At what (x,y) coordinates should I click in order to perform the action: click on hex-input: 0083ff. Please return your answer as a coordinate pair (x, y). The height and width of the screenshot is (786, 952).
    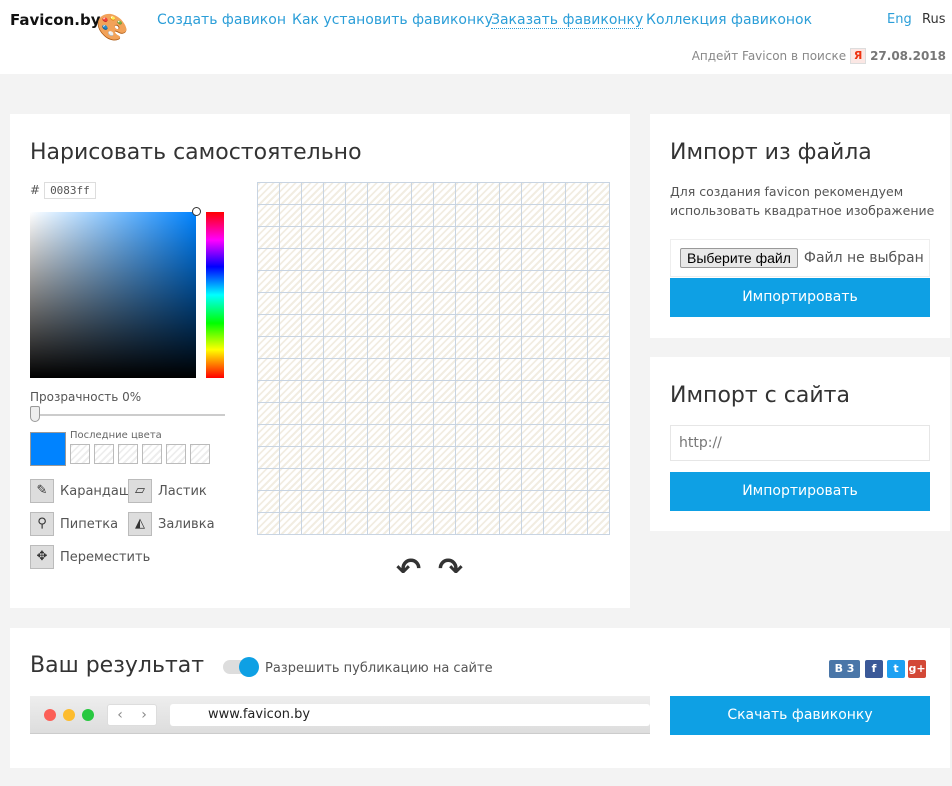
    Looking at the image, I should click on (70, 190).